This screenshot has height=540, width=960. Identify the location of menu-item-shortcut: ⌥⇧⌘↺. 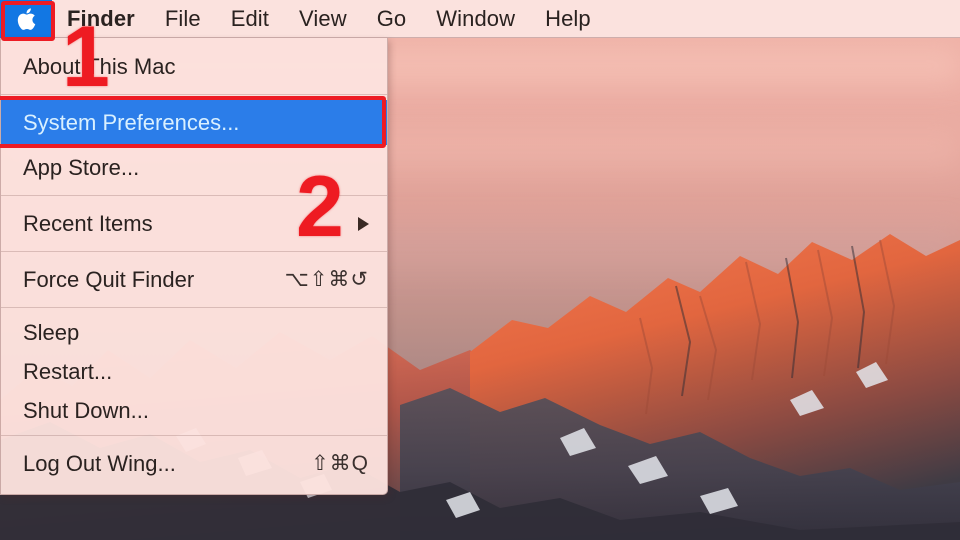
(326, 279).